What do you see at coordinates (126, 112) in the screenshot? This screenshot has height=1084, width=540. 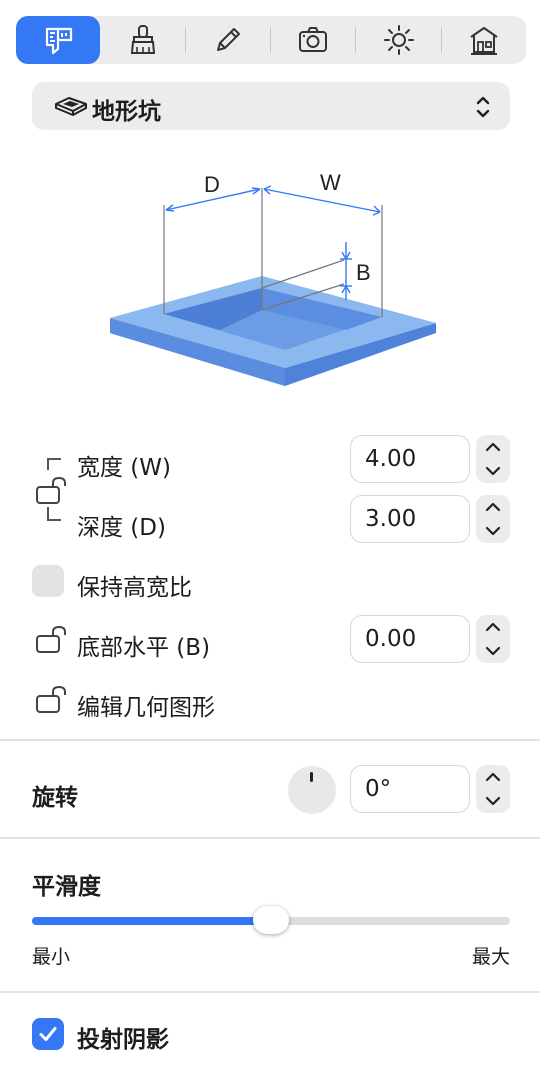 I see `object-type-label: 地形坑` at bounding box center [126, 112].